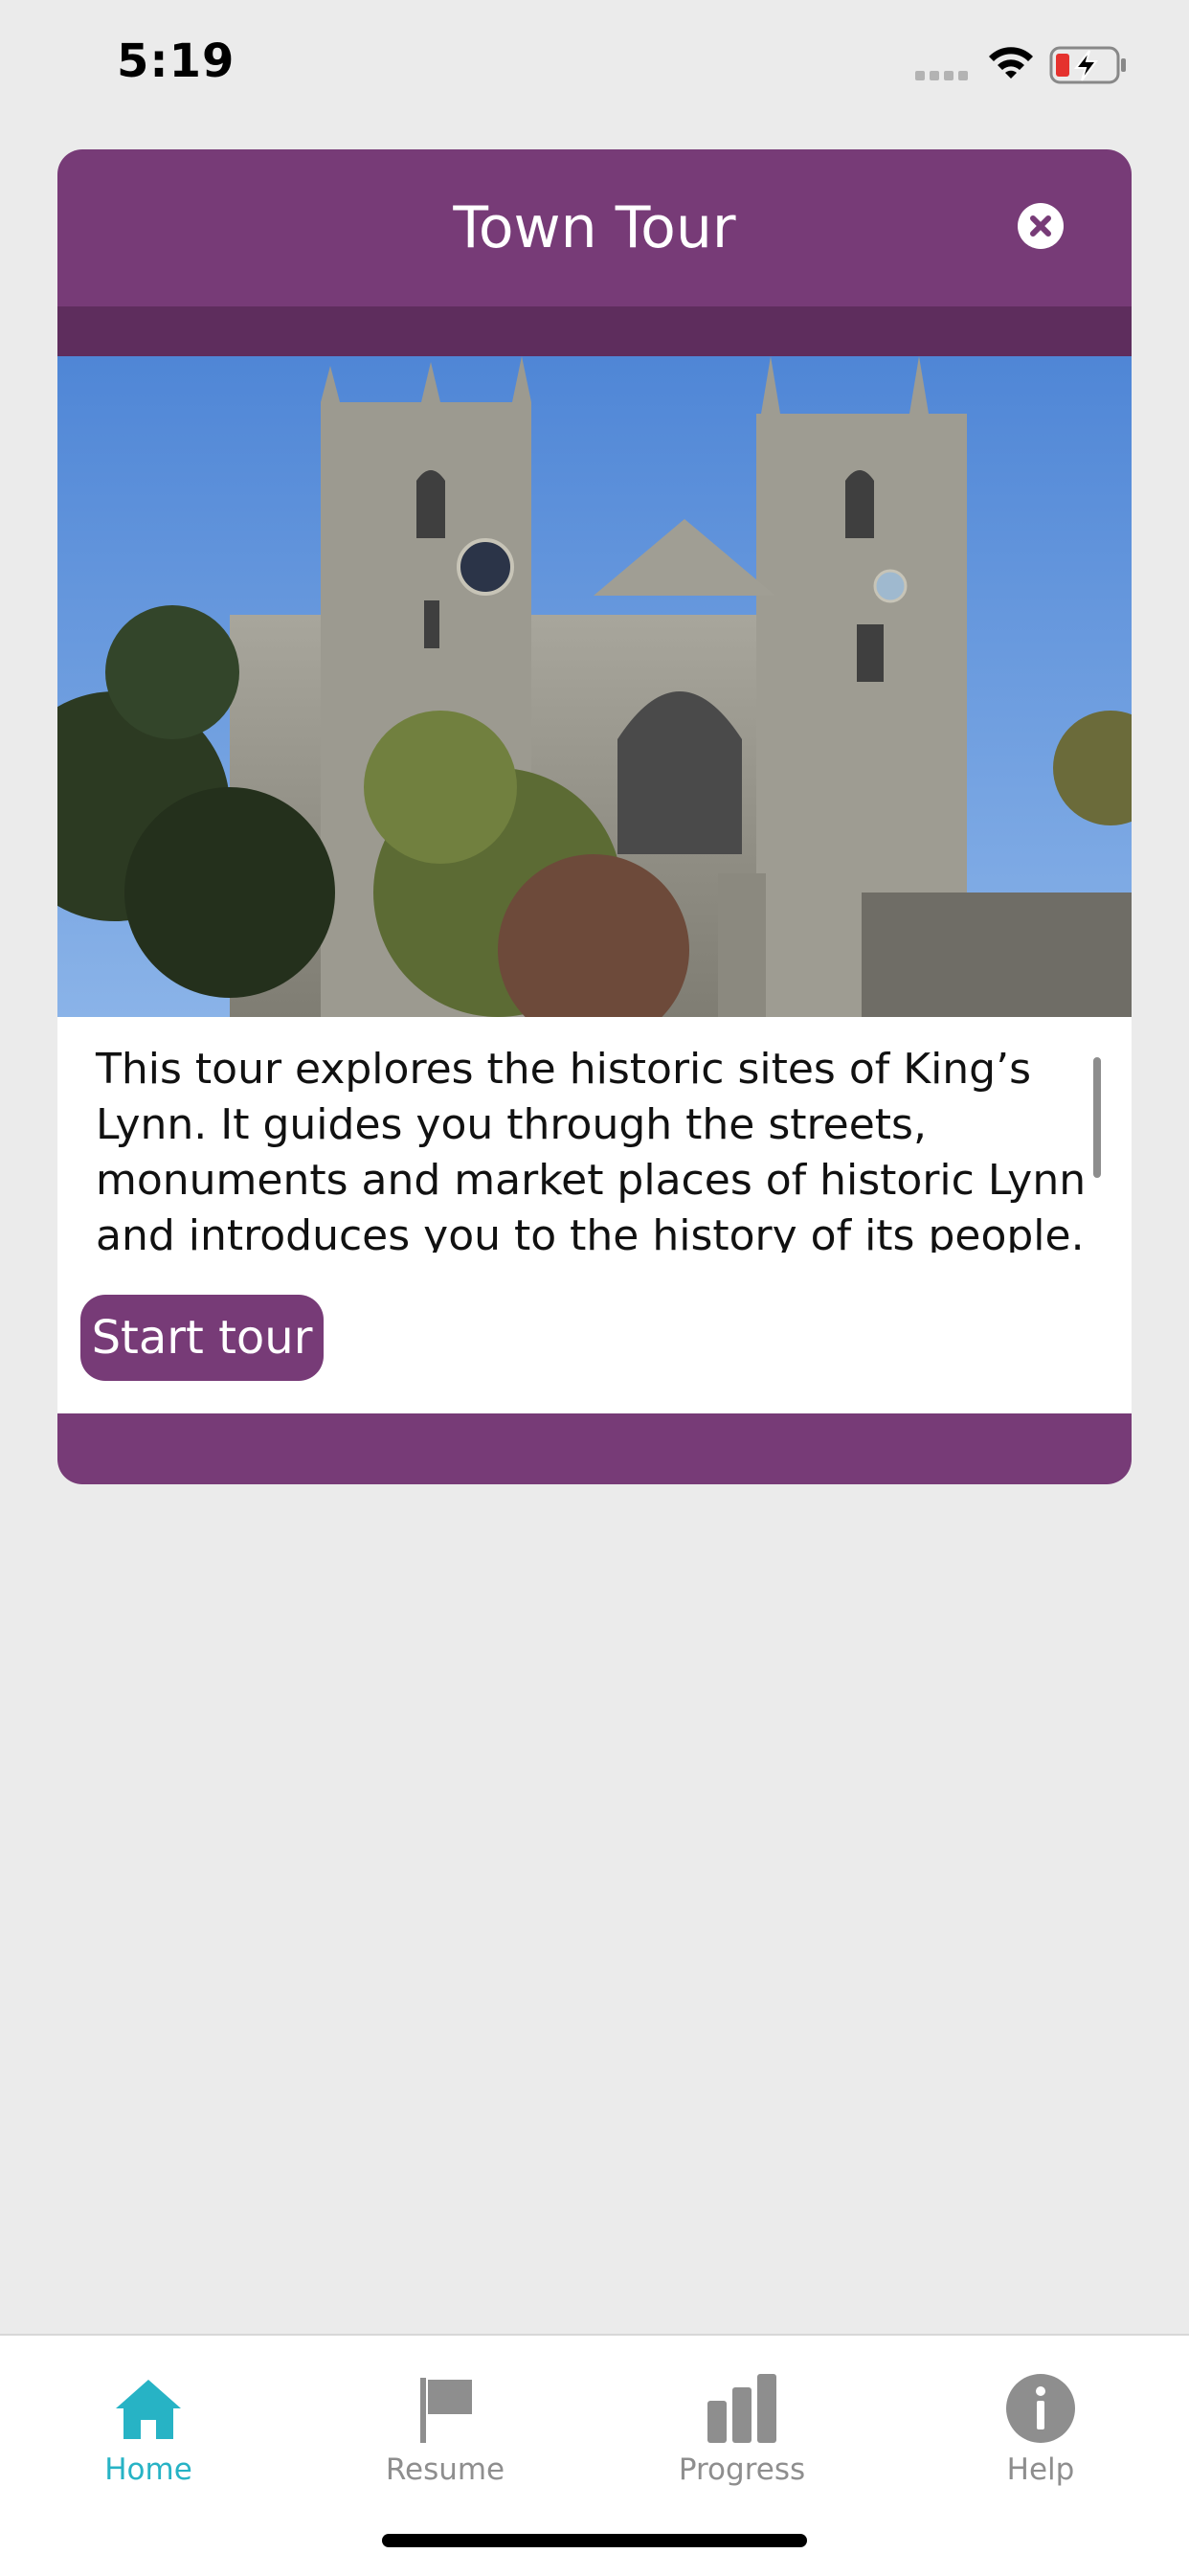 The height and width of the screenshot is (2576, 1189). Describe the element at coordinates (1040, 2408) in the screenshot. I see `info-icon` at that location.